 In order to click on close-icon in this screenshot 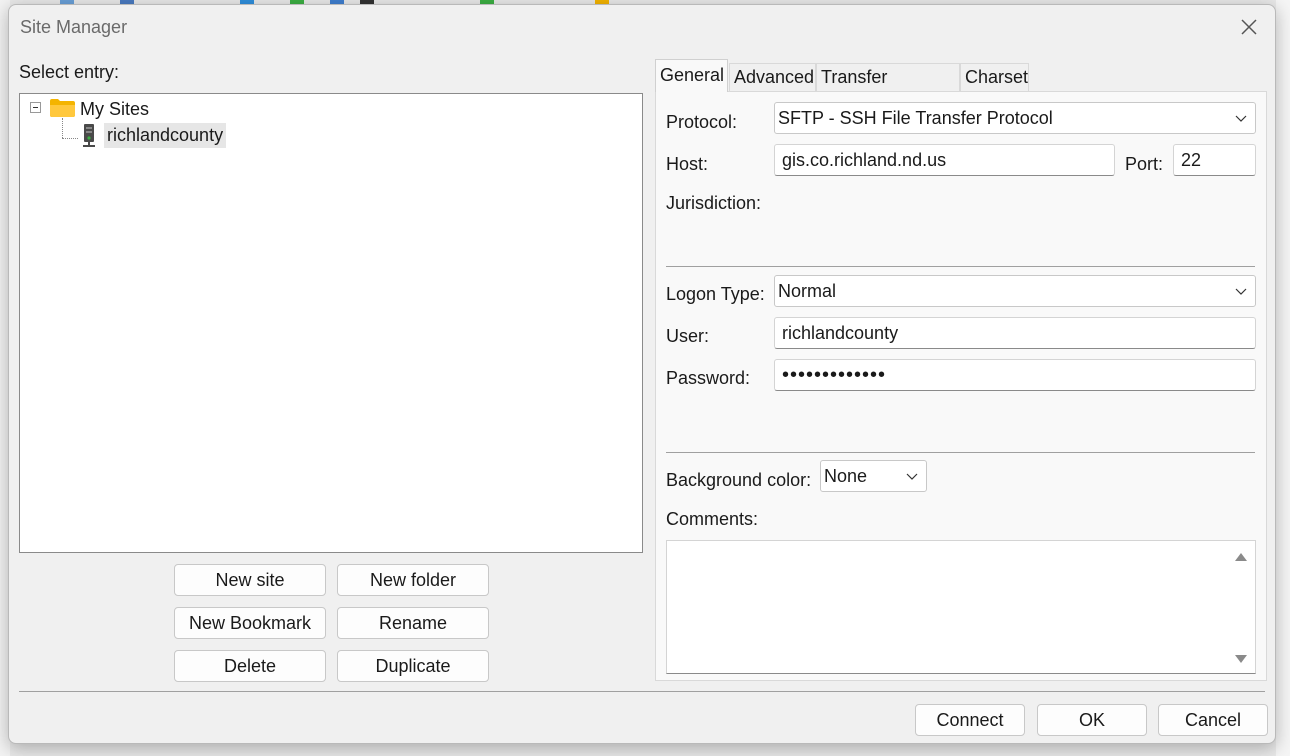, I will do `click(1249, 27)`.